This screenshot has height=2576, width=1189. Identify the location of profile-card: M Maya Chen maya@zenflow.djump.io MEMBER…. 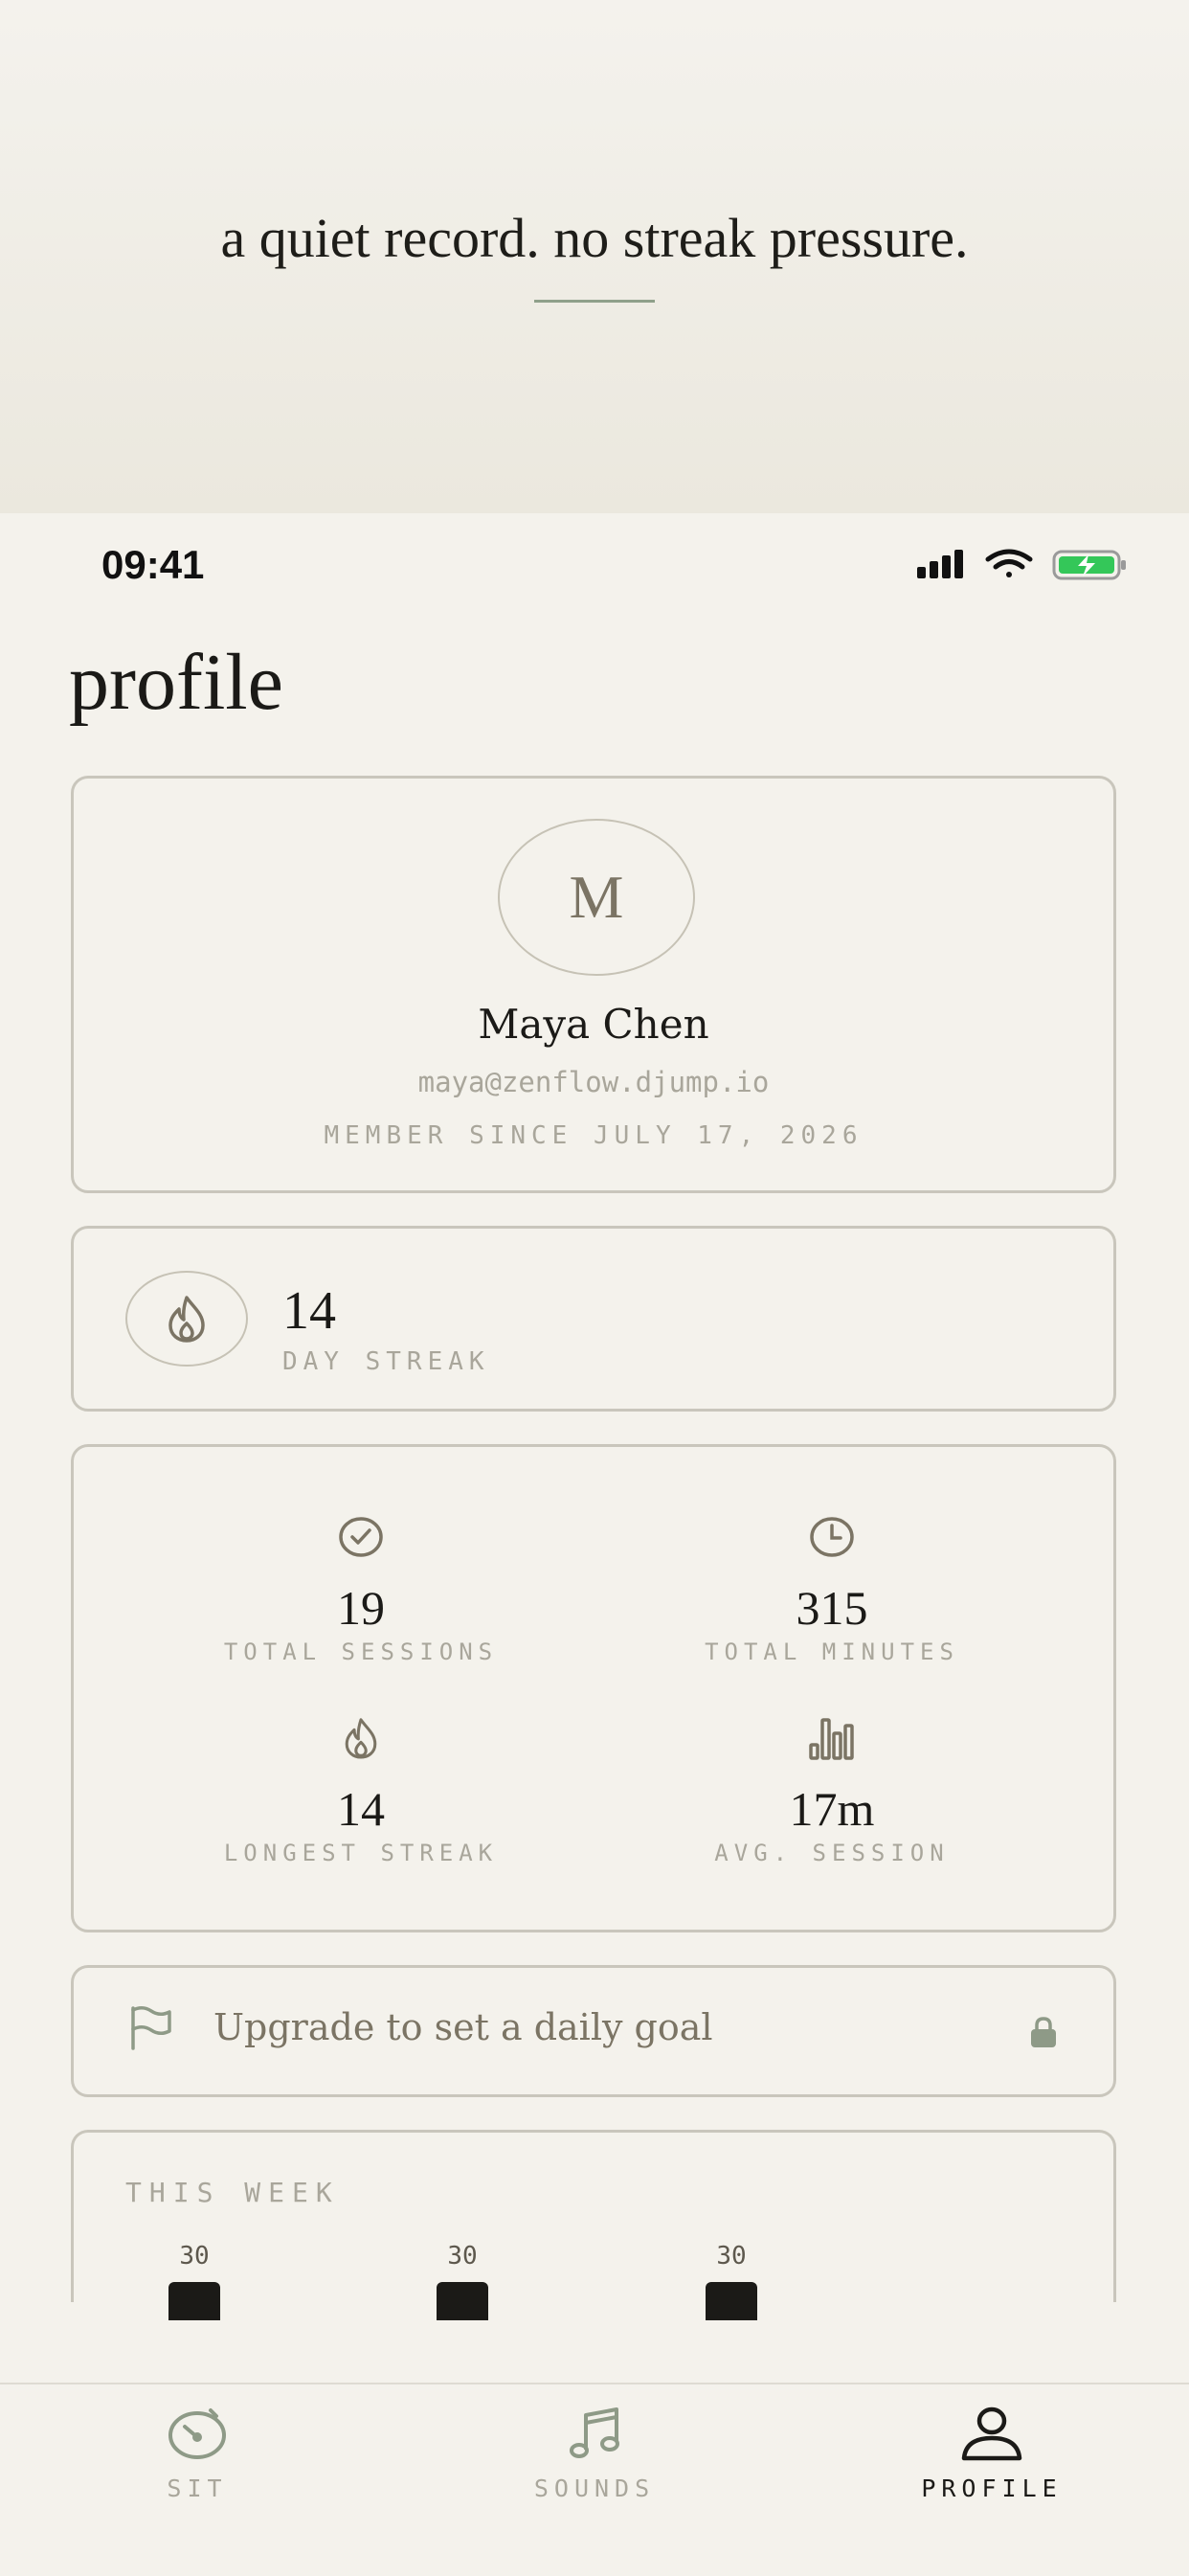
(593, 984).